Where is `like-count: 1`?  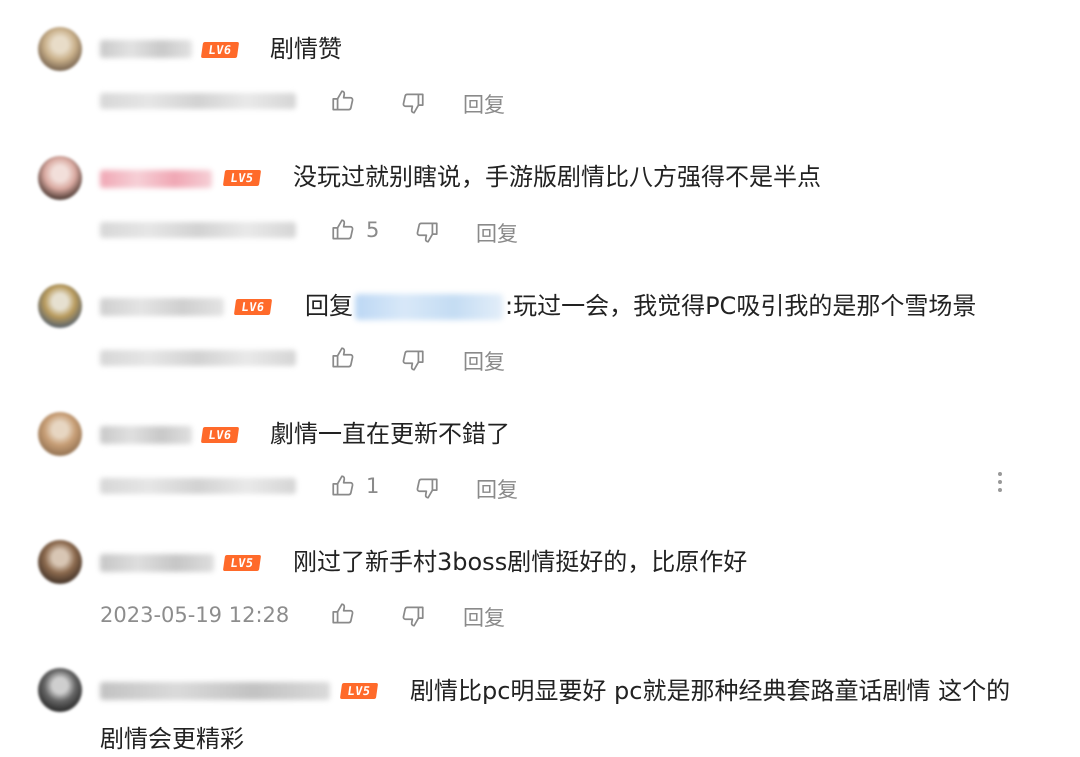 like-count: 1 is located at coordinates (373, 486).